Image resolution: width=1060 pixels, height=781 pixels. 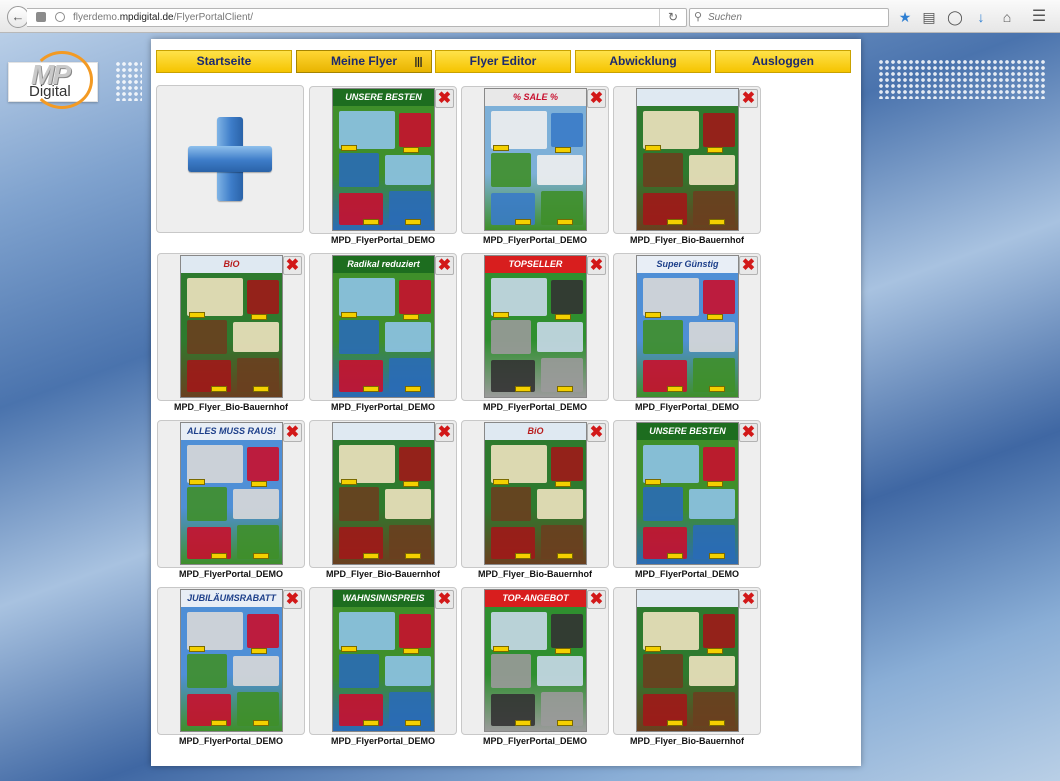 I want to click on flyer-thumbnail: Super Günstig, so click(x=687, y=326).